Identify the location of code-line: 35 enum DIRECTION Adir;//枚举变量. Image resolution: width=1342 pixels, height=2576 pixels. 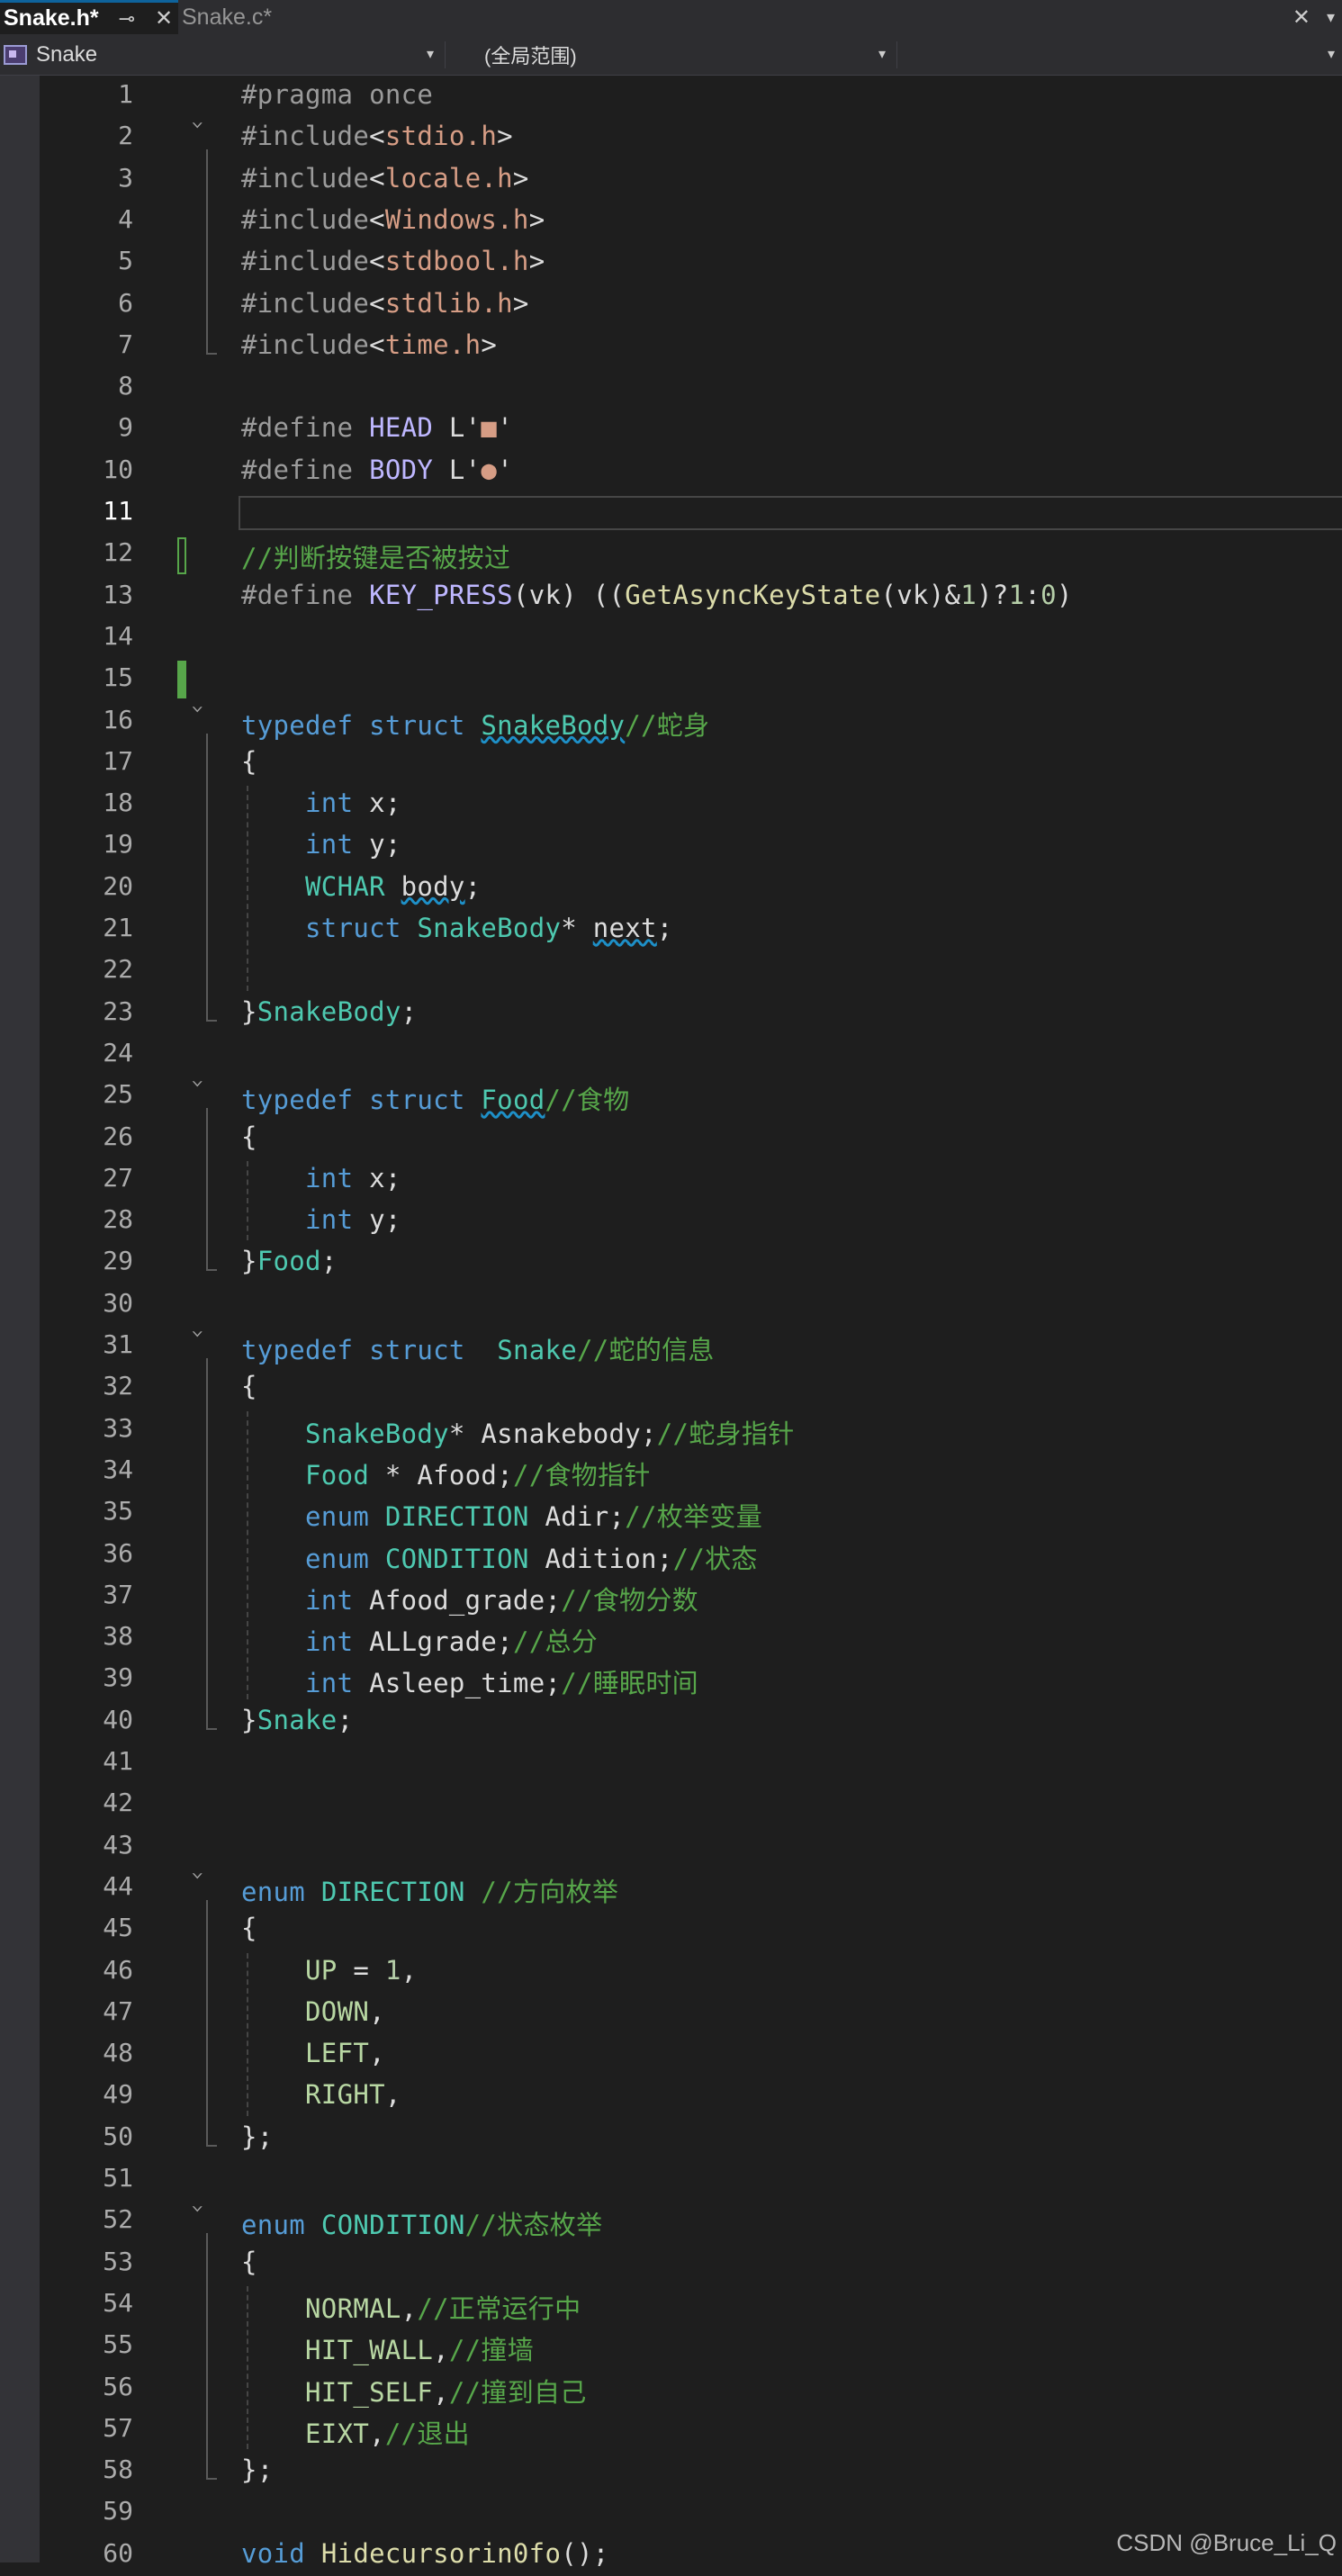
(691, 1513).